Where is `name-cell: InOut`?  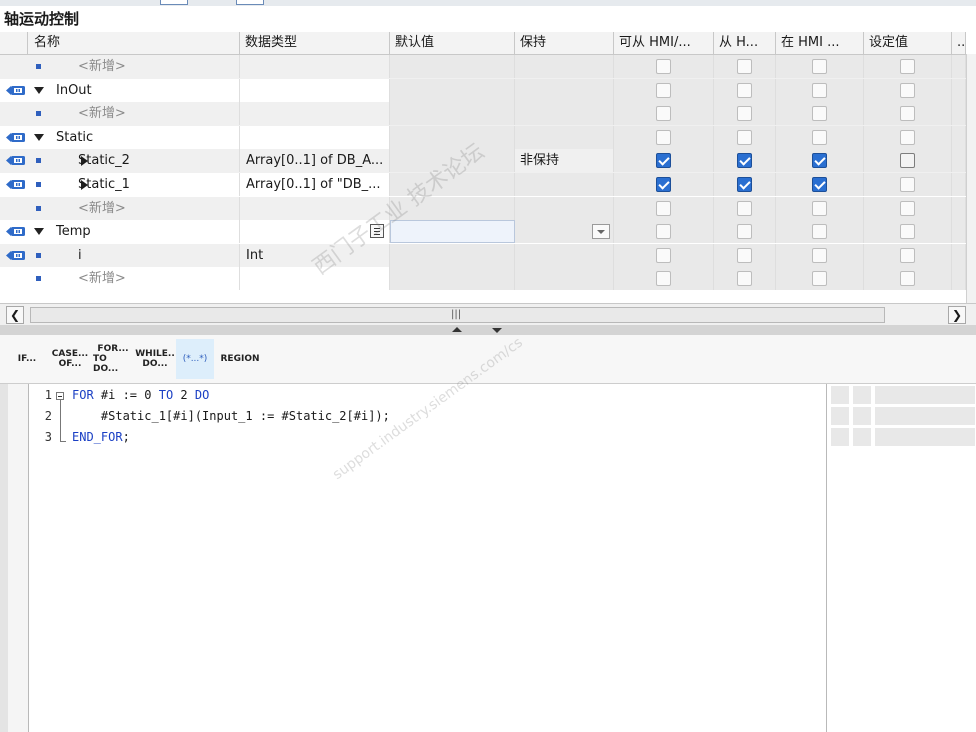
name-cell: InOut is located at coordinates (134, 90).